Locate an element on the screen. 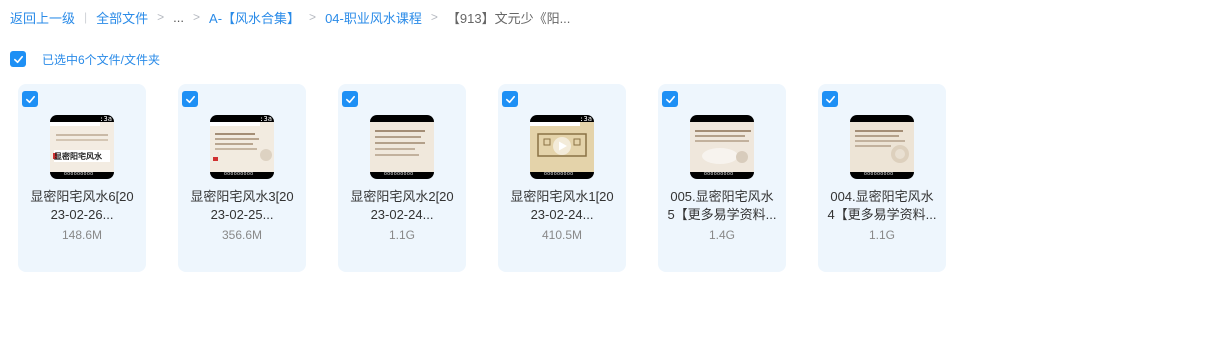  selection-count-label: 已选中6个文件/文件夹 is located at coordinates (101, 59).